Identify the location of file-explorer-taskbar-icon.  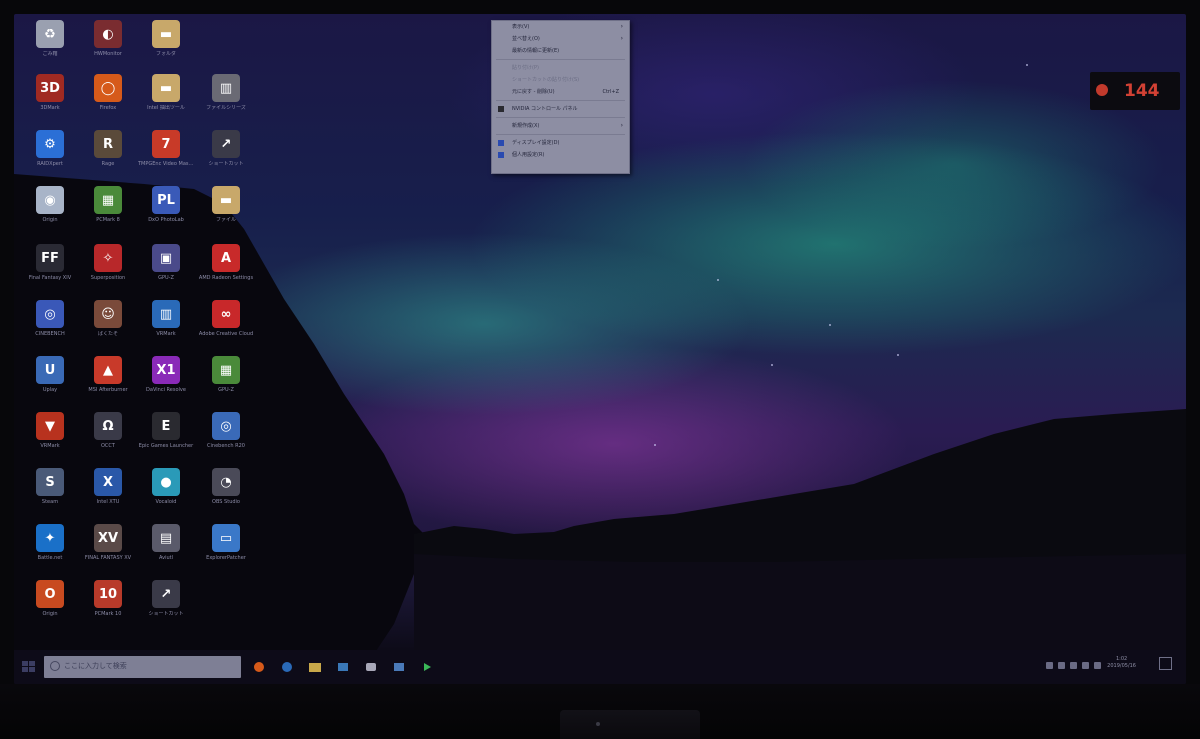
(315, 667).